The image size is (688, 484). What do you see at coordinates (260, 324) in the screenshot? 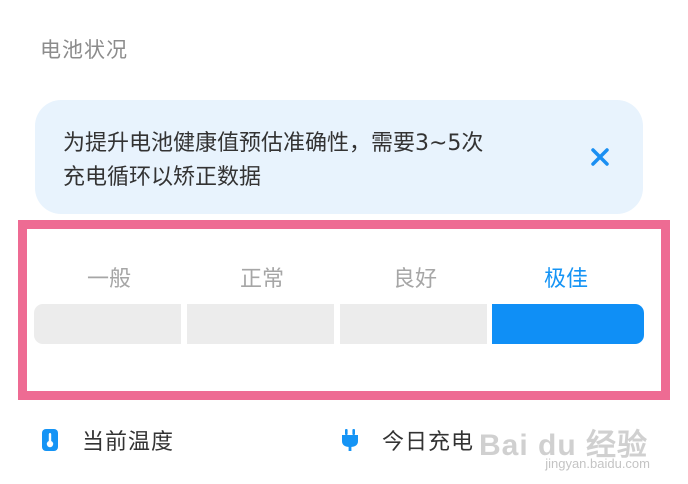
I see `level-segment-normal` at bounding box center [260, 324].